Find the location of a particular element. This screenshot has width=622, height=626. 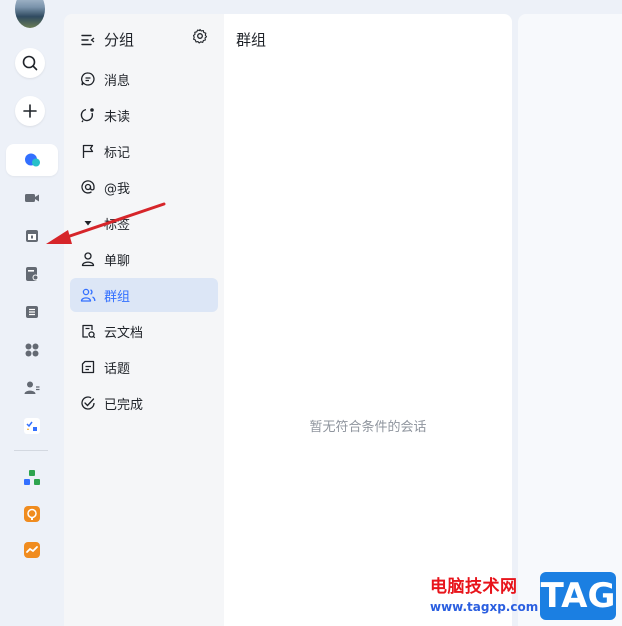

list-icon is located at coordinates (32, 312).